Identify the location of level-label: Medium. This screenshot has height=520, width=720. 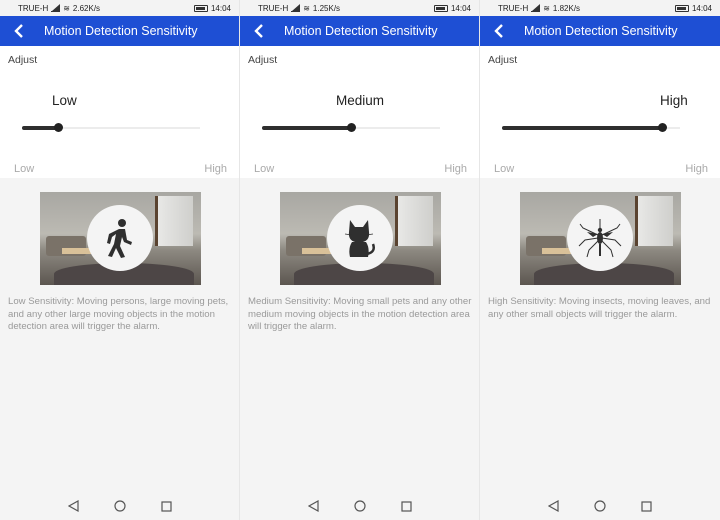
(360, 100).